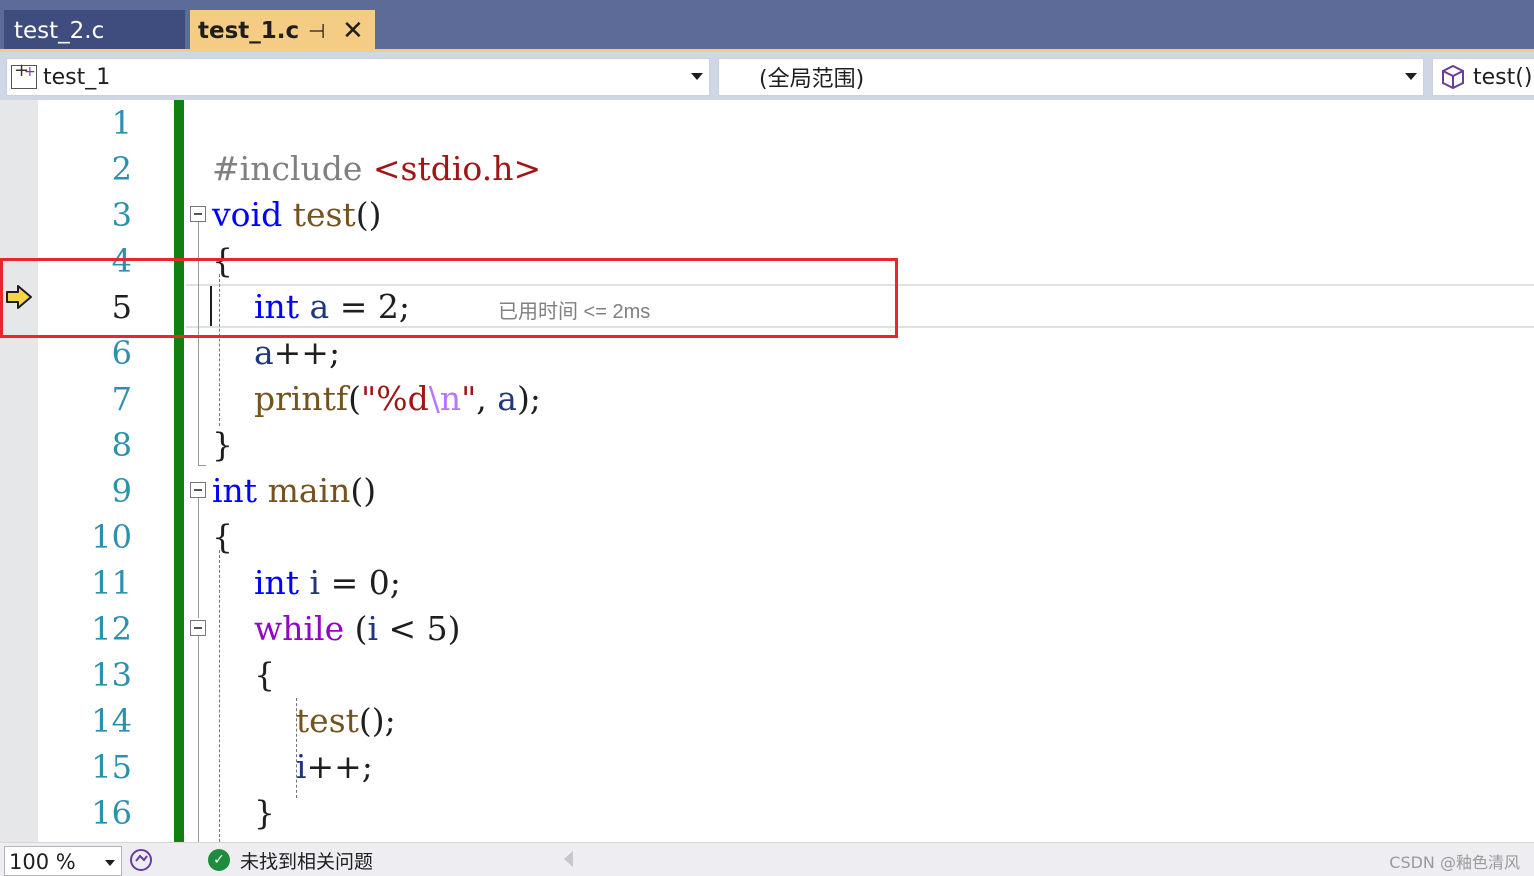 Image resolution: width=1534 pixels, height=876 pixels. What do you see at coordinates (247, 214) in the screenshot?
I see `code-token: void` at bounding box center [247, 214].